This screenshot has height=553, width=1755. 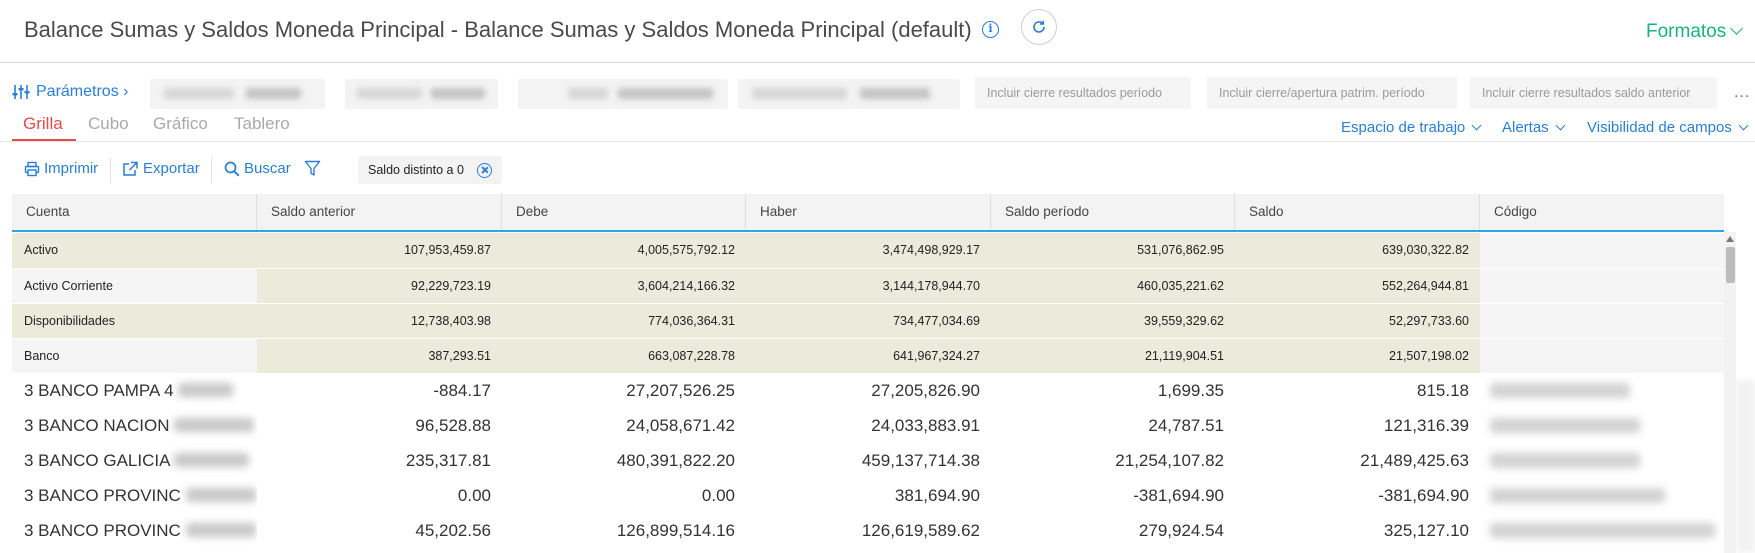 What do you see at coordinates (1113, 356) in the screenshot?
I see `cell-saldo-periodo: 21,119,904.51` at bounding box center [1113, 356].